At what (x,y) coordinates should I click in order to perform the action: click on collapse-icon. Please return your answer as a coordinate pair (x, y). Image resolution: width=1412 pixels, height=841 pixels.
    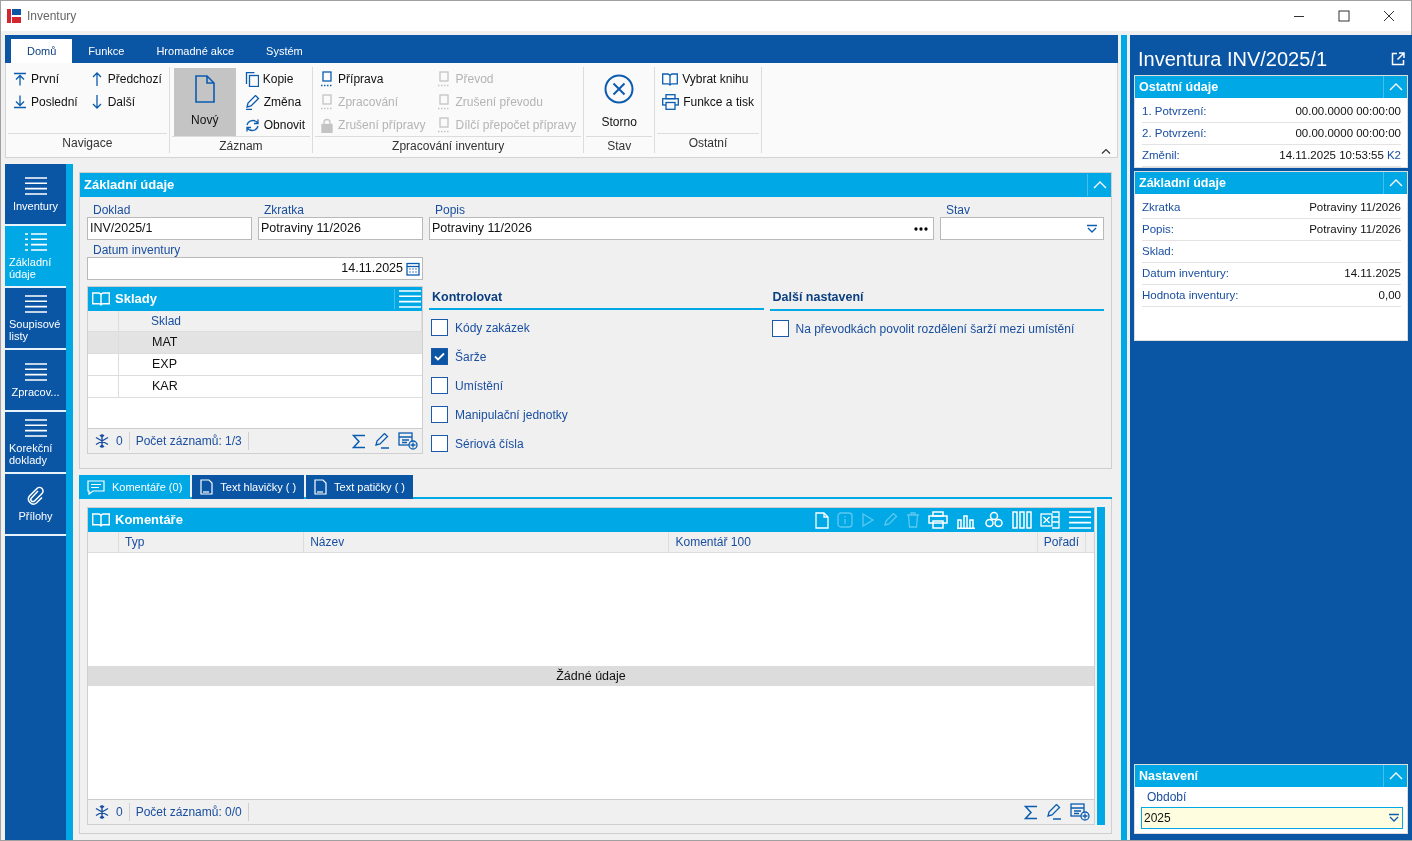
    Looking at the image, I should click on (1395, 776).